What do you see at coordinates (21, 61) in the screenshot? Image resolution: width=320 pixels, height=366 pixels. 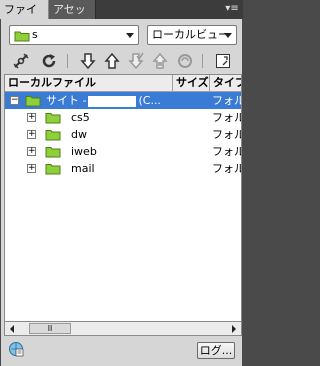 I see `connect-icon` at bounding box center [21, 61].